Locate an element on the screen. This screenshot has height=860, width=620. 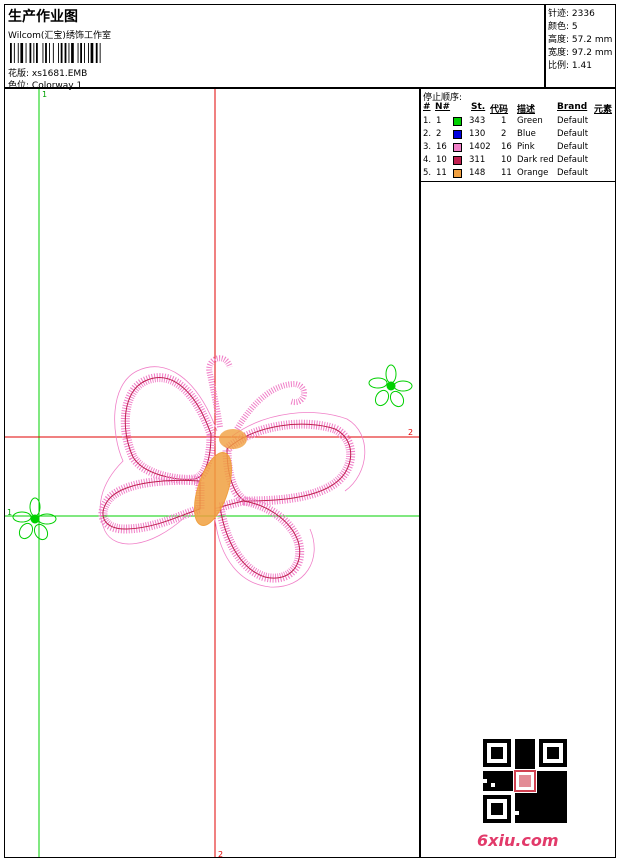
row-code: 16 is located at coordinates (506, 147).